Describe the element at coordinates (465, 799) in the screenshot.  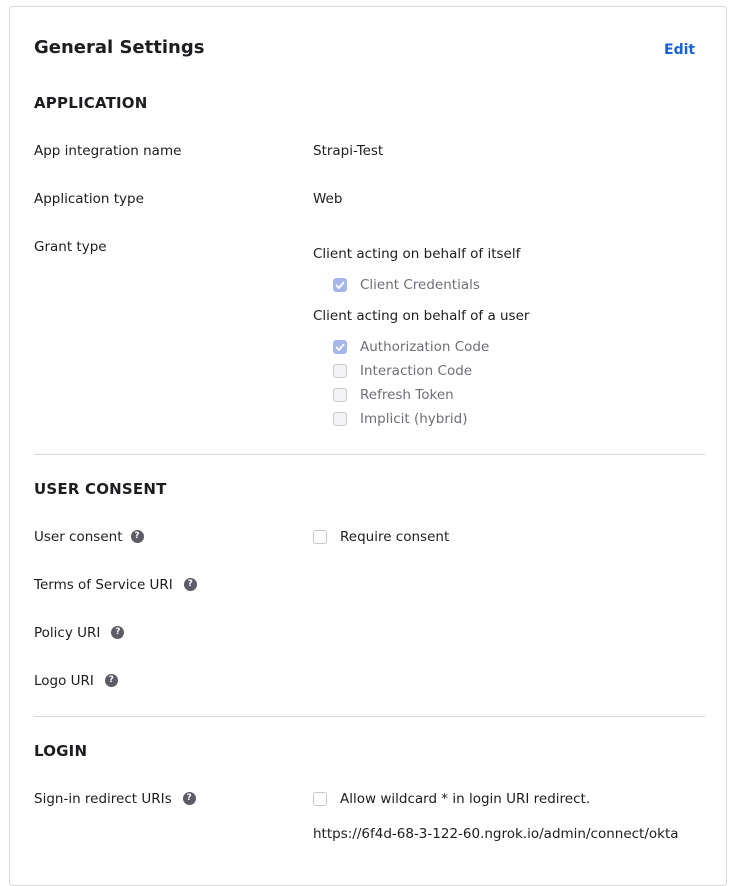
I see `allow-wildcard-label: Allow wildcard * in login URI redirect.` at that location.